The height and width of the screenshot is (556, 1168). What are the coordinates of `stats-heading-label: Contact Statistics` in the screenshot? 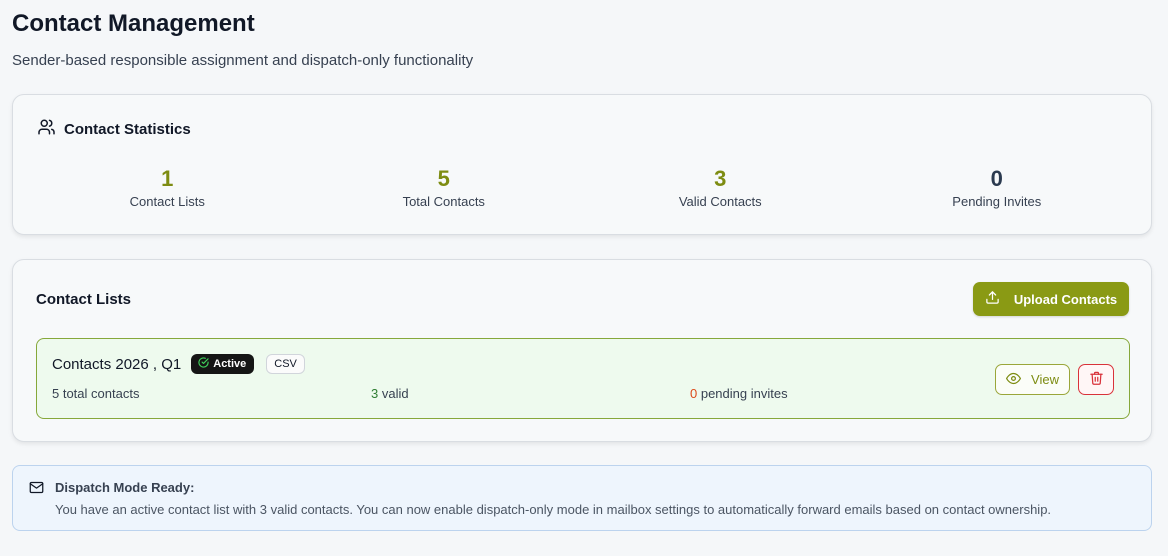 It's located at (127, 129).